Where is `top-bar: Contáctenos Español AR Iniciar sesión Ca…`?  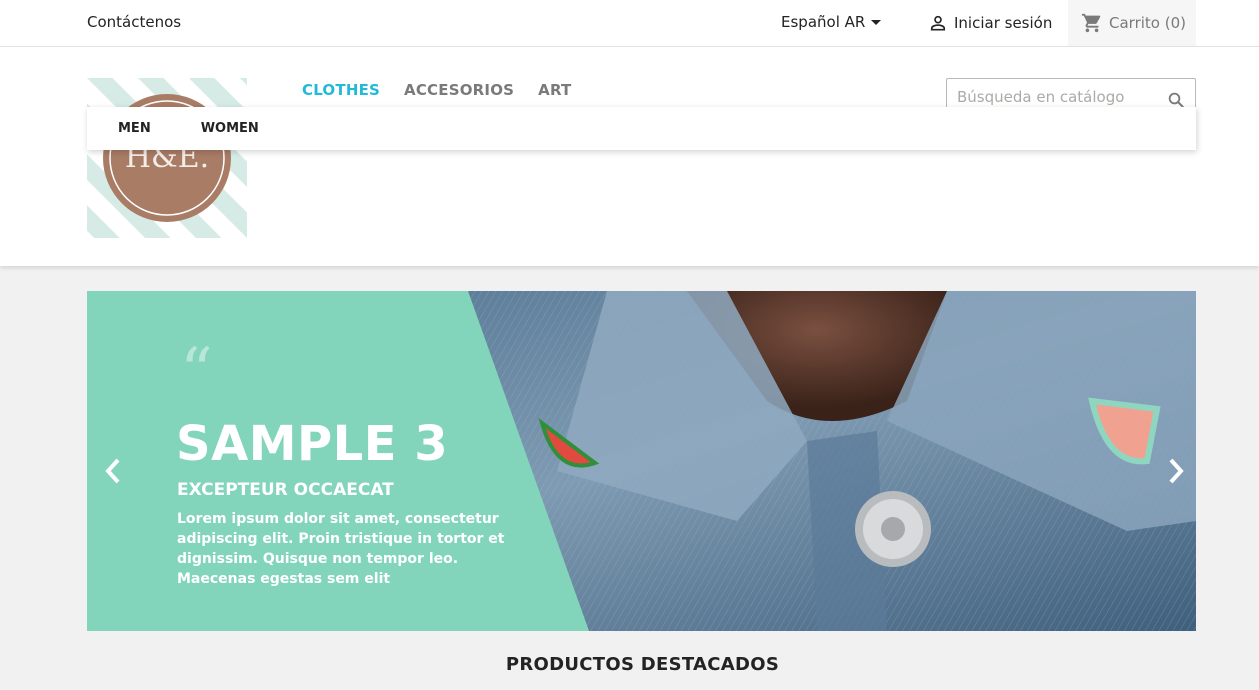 top-bar: Contáctenos Español AR Iniciar sesión Ca… is located at coordinates (629, 23).